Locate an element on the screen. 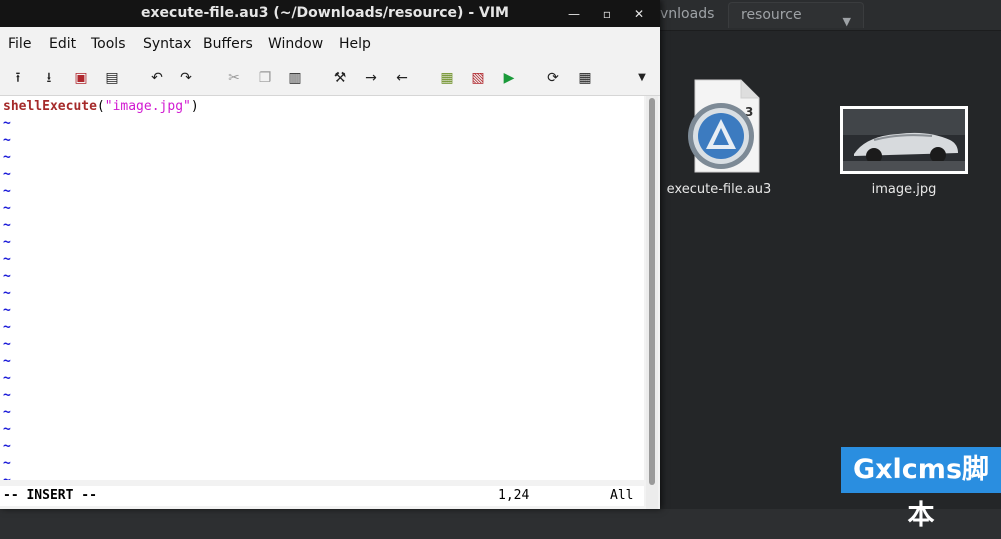 This screenshot has width=1001, height=539. paste-icon: ▥ is located at coordinates (295, 78).